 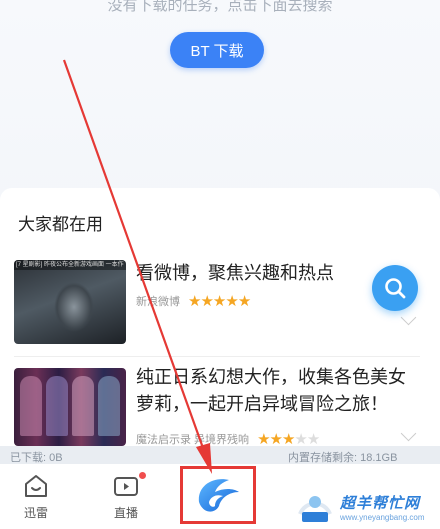 What do you see at coordinates (217, 50) in the screenshot?
I see `bt-download-button: BT 下载` at bounding box center [217, 50].